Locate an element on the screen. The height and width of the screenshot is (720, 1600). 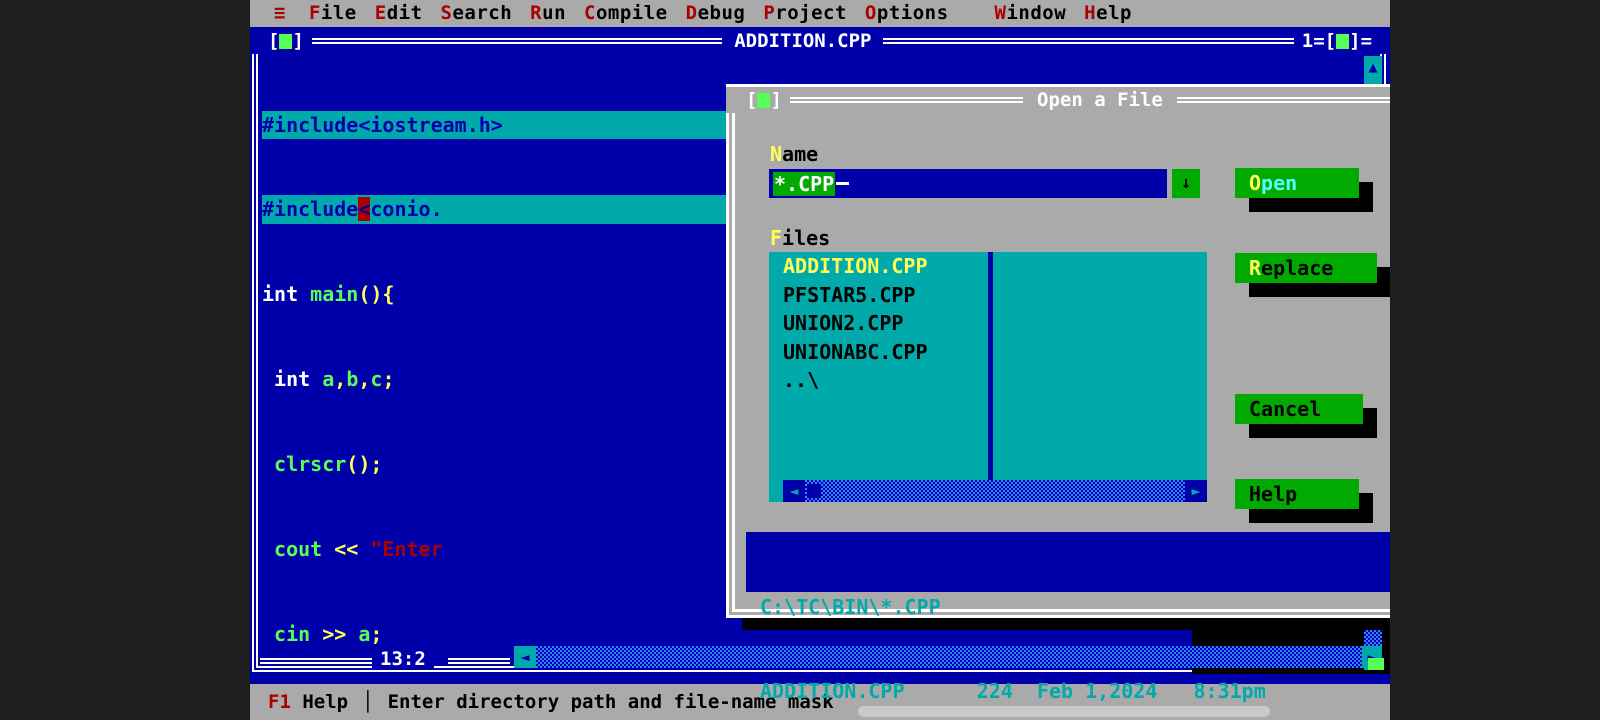
bottom-rule-right is located at coordinates (479, 661).